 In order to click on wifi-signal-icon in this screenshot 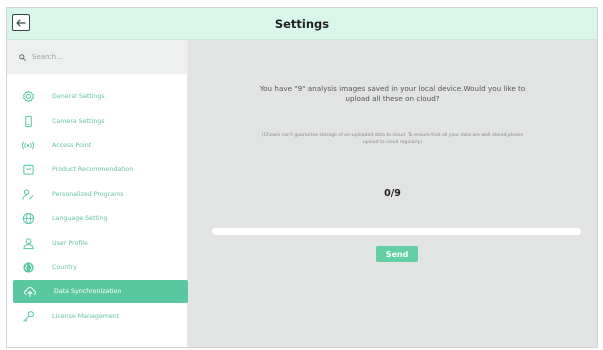, I will do `click(28, 146)`.